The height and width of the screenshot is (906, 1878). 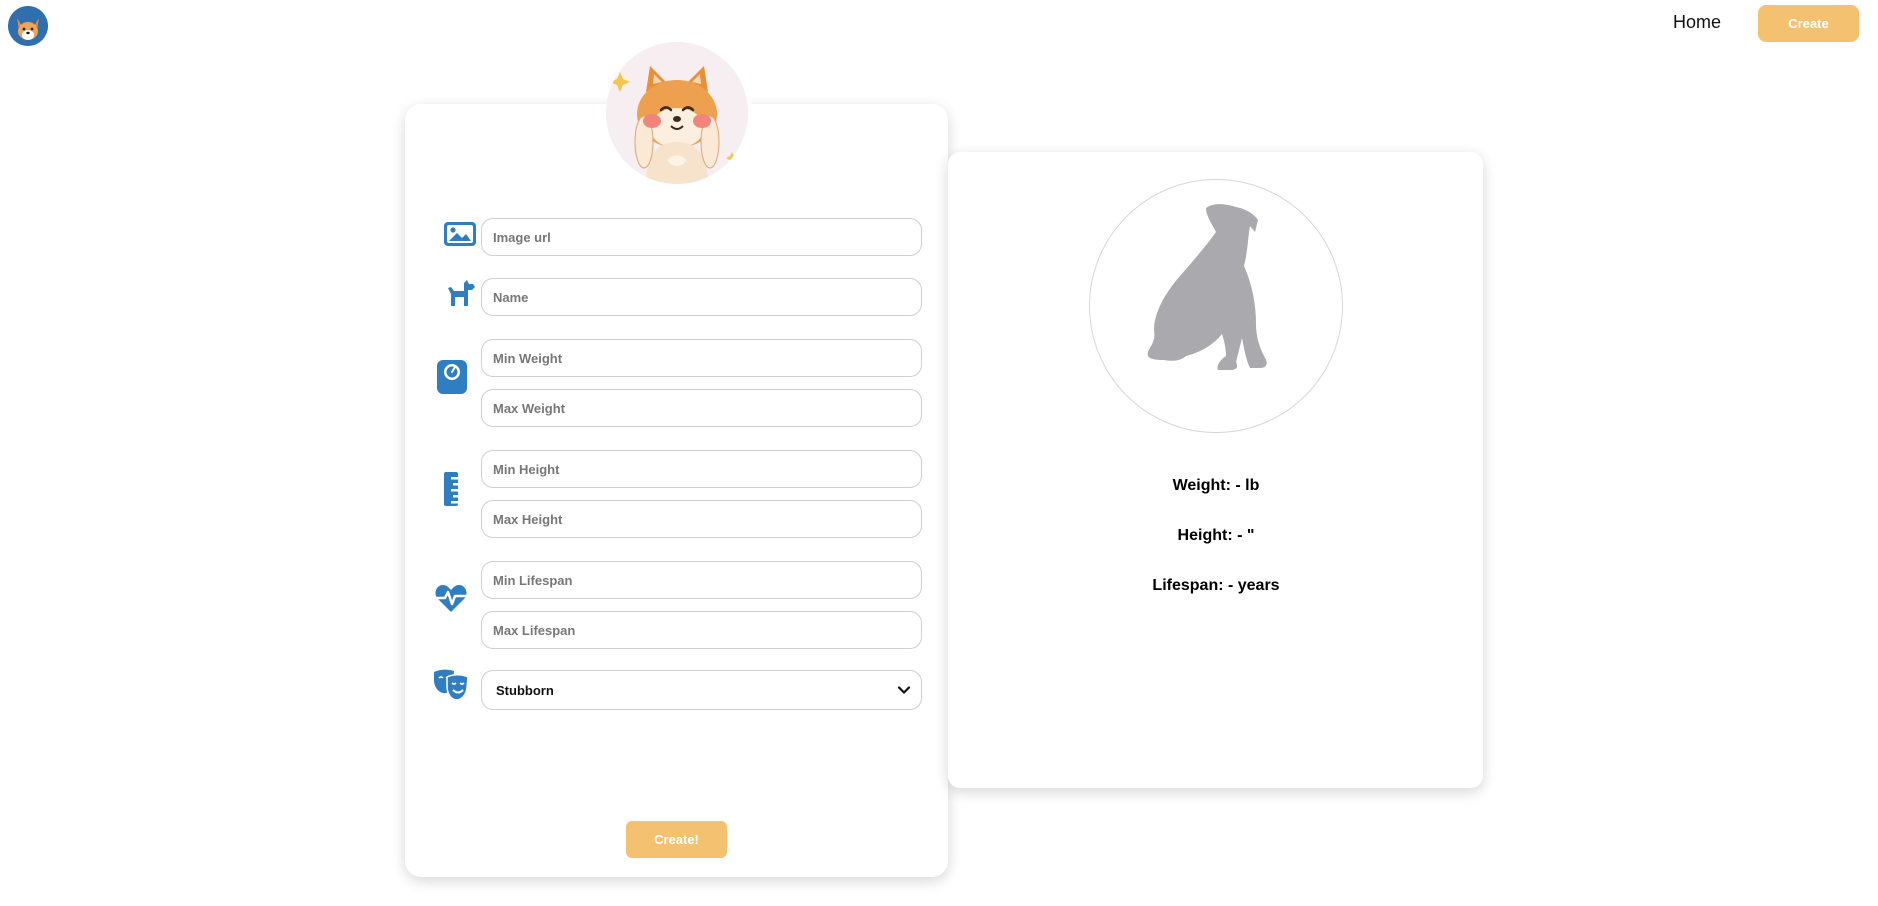 I want to click on corgi-logo-icon, so click(x=28, y=26).